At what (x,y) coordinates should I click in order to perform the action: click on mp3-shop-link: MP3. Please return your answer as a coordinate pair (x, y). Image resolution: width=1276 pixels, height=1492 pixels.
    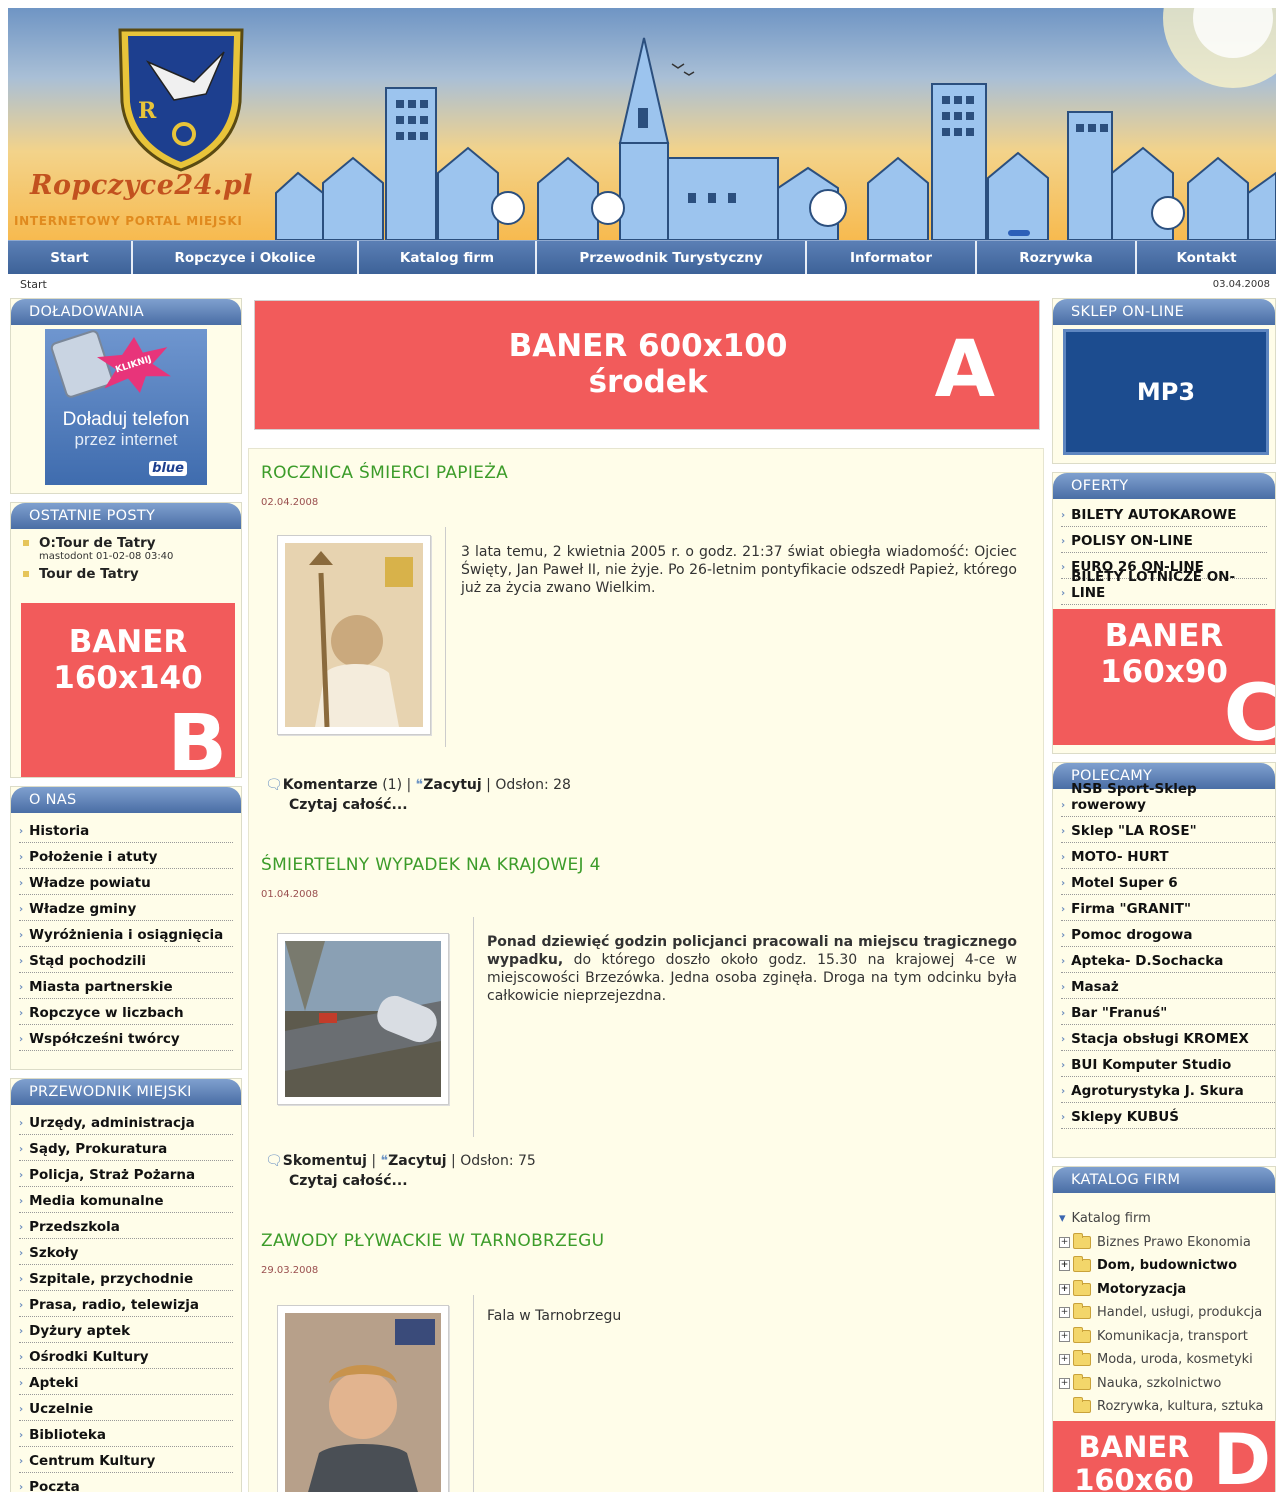
    Looking at the image, I should click on (1166, 392).